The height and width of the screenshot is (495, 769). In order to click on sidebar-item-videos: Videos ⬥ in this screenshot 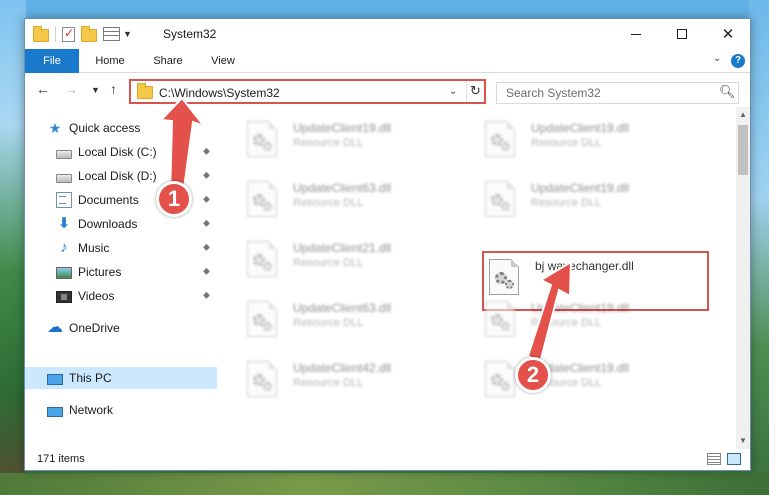, I will do `click(121, 296)`.